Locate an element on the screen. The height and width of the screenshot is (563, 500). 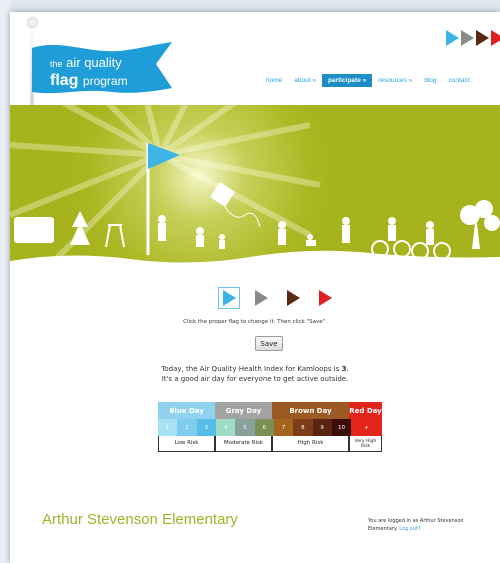
today-suffix: . is located at coordinates (347, 369).